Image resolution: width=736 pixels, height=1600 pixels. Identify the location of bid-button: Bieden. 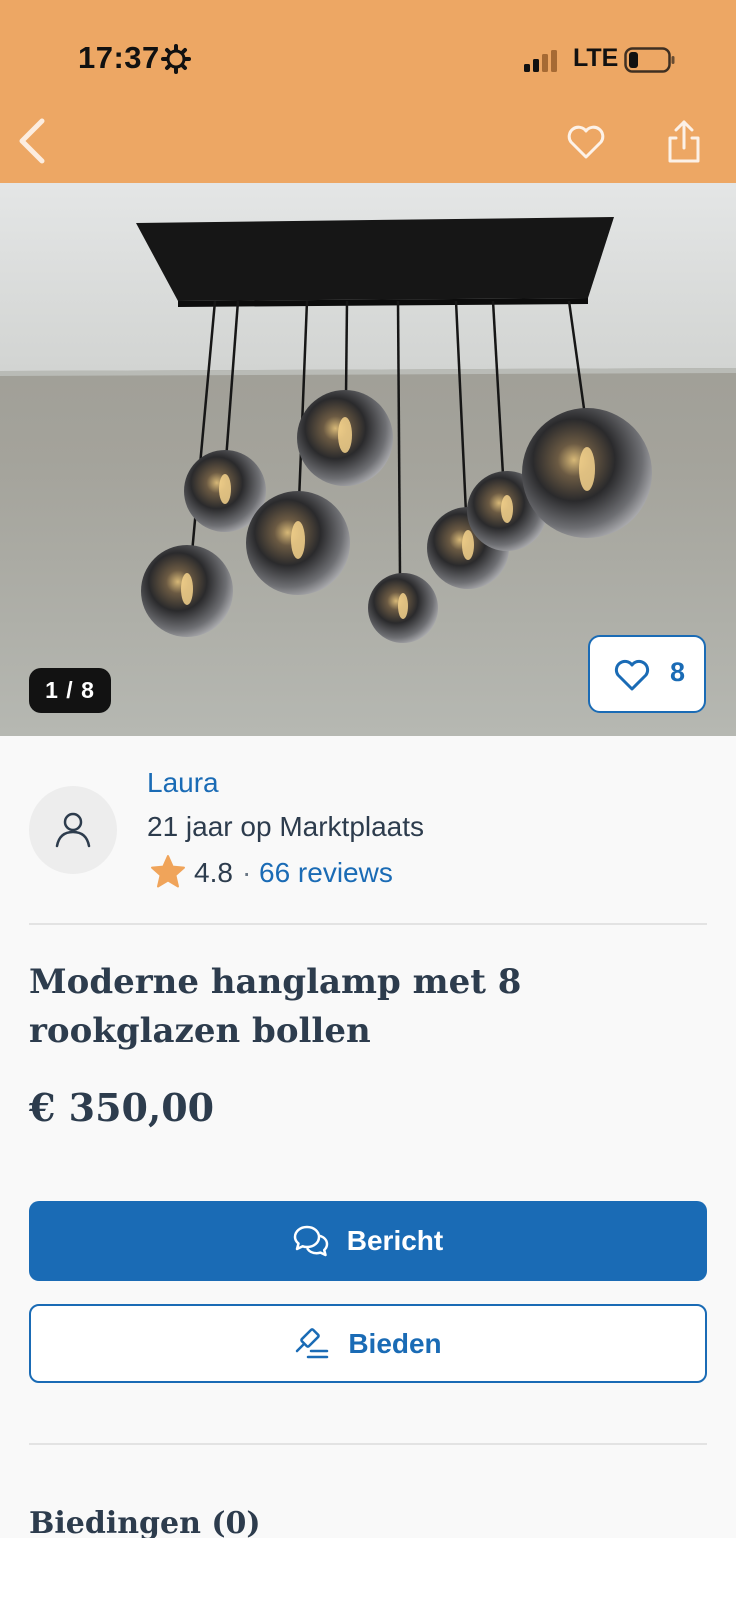
(368, 1343).